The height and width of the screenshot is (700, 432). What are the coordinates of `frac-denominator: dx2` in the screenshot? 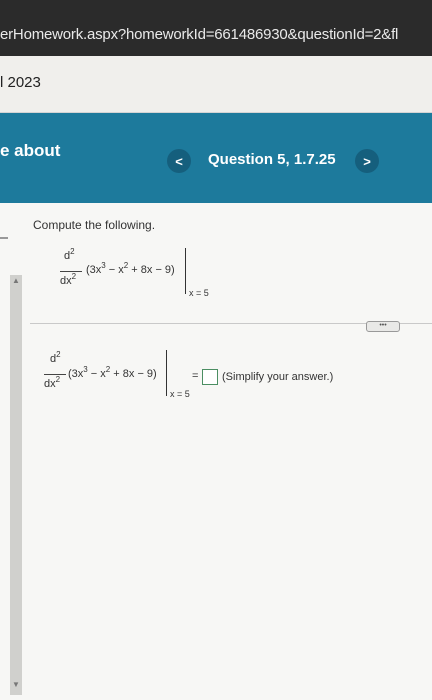 It's located at (68, 279).